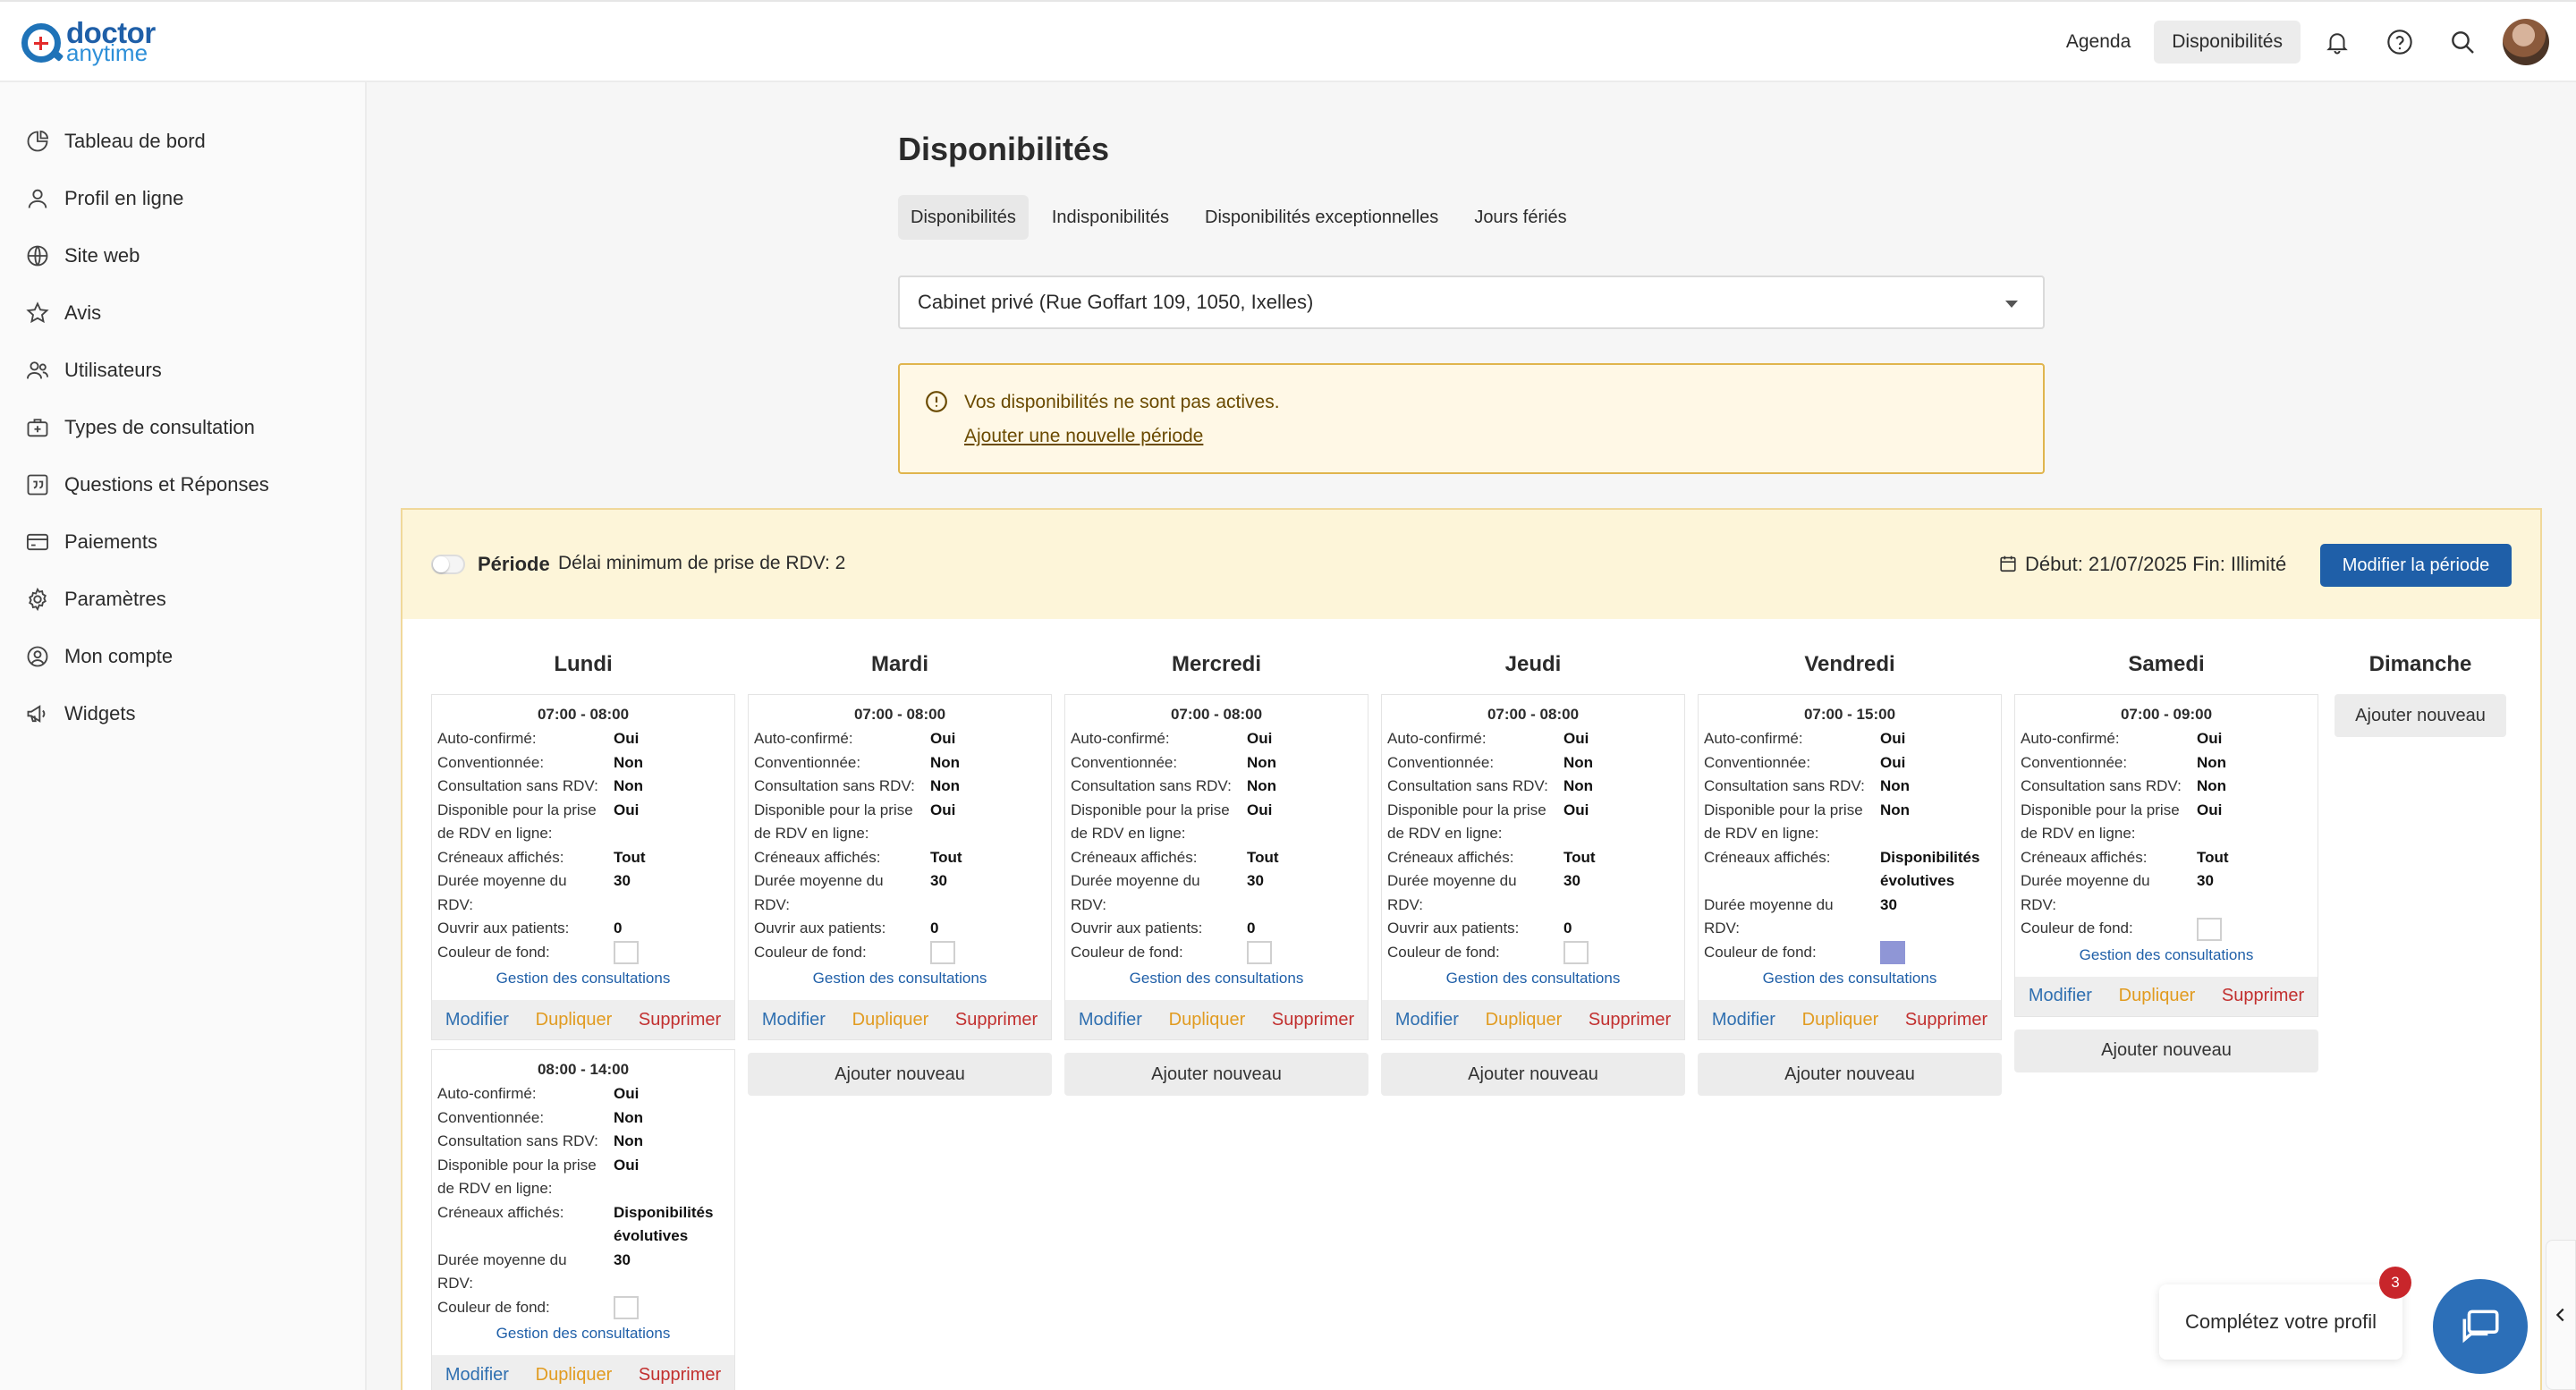 The width and height of the screenshot is (2576, 1390). Describe the element at coordinates (2399, 42) in the screenshot. I see `help-icon` at that location.